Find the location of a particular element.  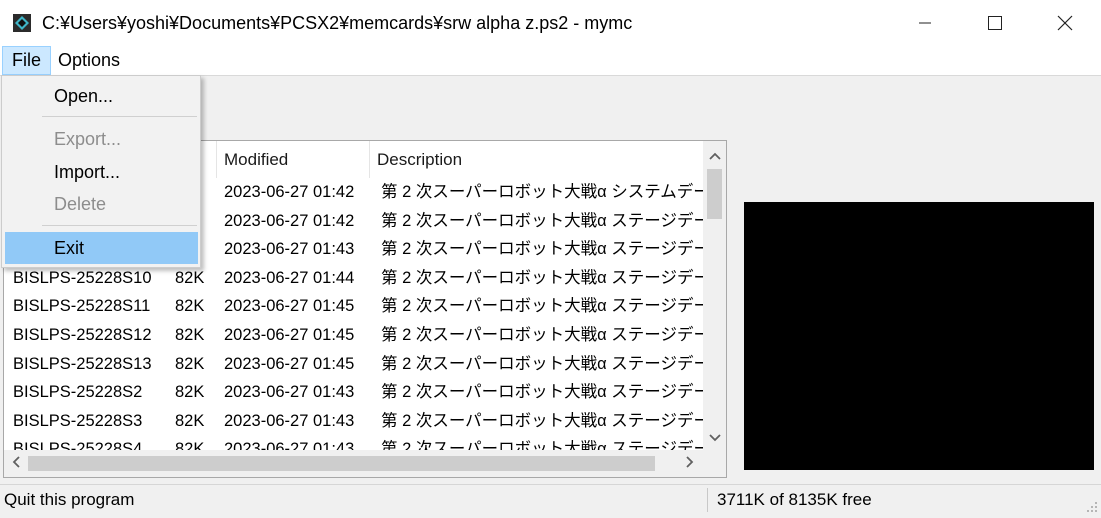

close-button is located at coordinates (1065, 23).